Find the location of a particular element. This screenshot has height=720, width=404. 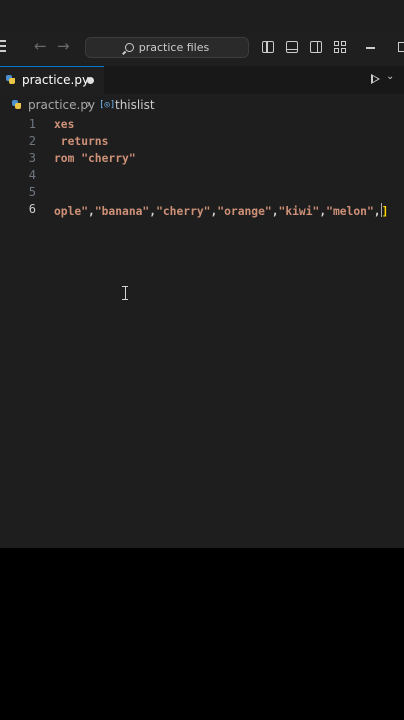

toggle-secondary-sidebar-icon is located at coordinates (316, 47).